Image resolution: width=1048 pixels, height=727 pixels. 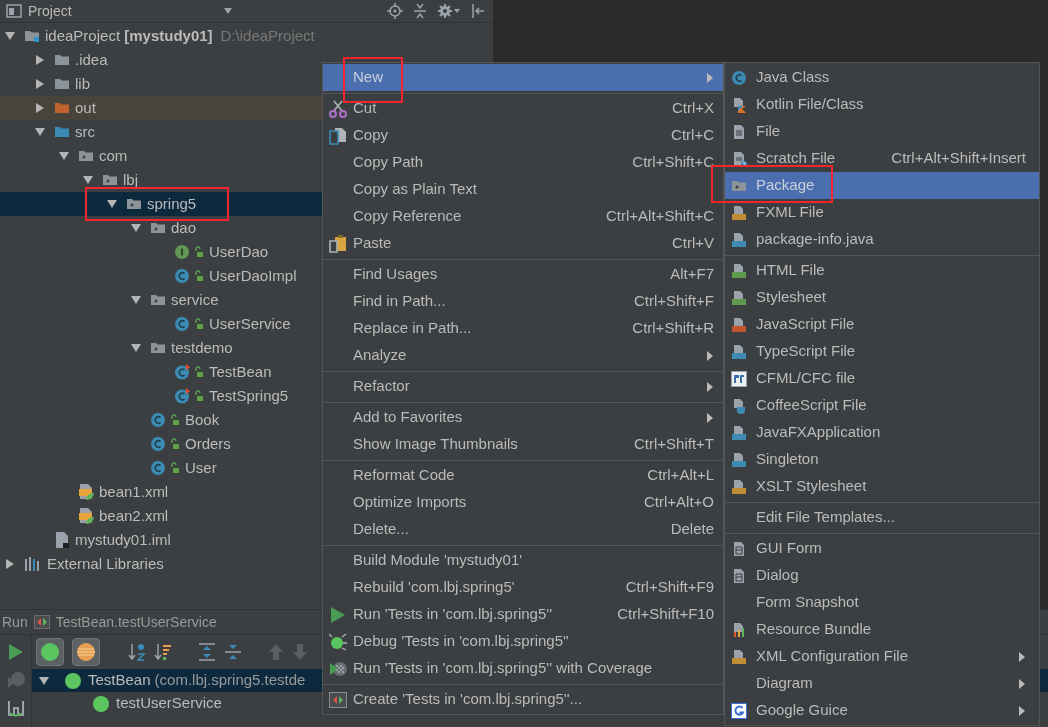 What do you see at coordinates (792, 297) in the screenshot?
I see `menu-item-label: Stylesheet` at bounding box center [792, 297].